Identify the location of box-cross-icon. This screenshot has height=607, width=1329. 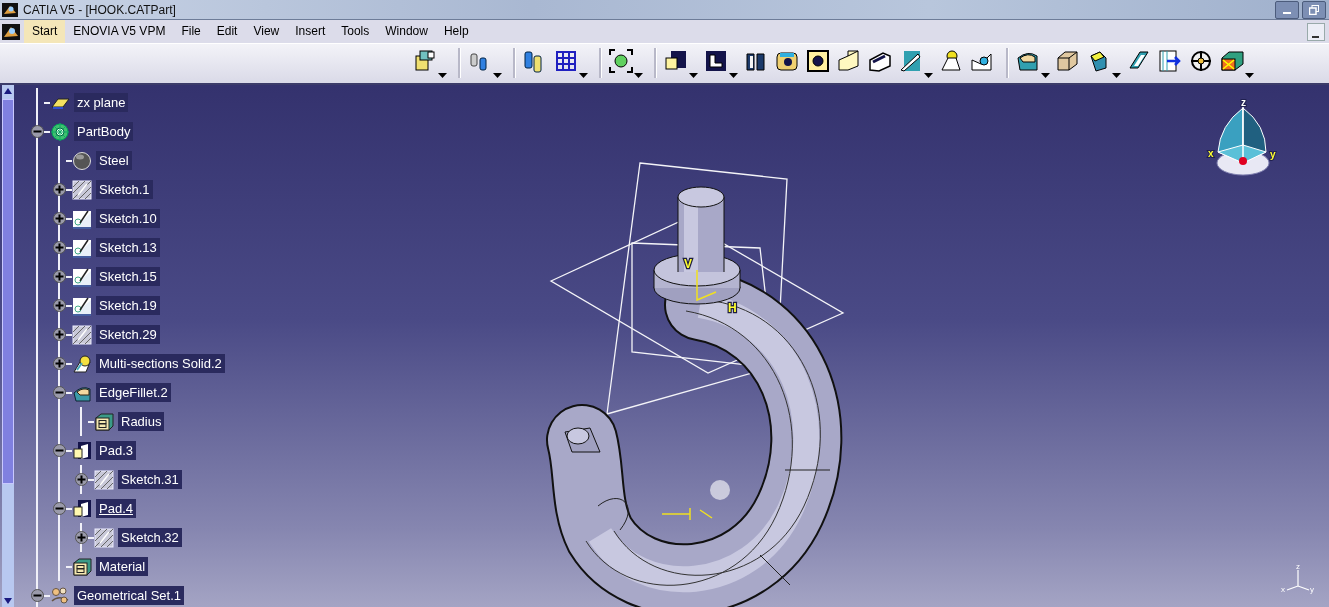
(1232, 61).